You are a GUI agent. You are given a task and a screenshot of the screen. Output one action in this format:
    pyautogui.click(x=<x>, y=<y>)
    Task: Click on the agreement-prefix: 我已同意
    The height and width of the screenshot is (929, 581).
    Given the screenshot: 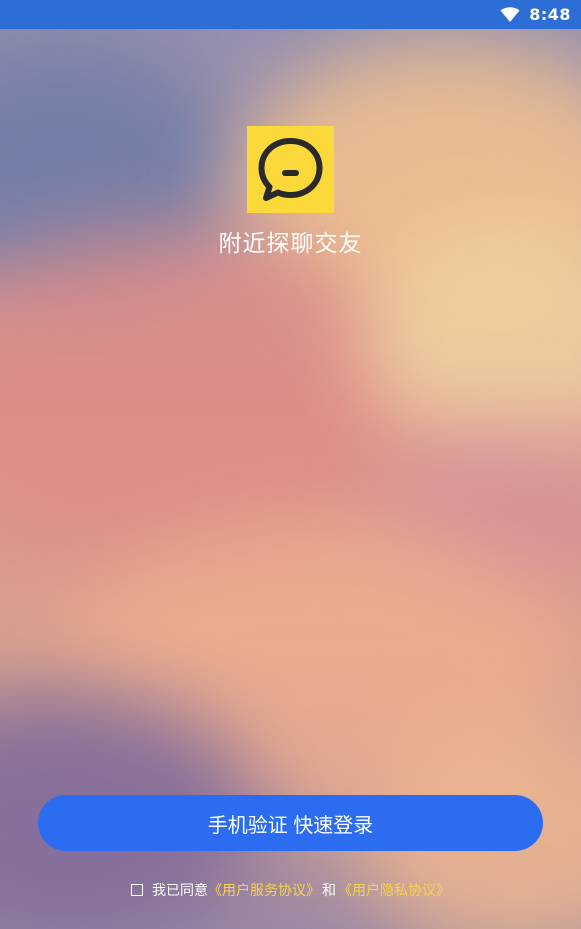 What is the action you would take?
    pyautogui.click(x=180, y=891)
    